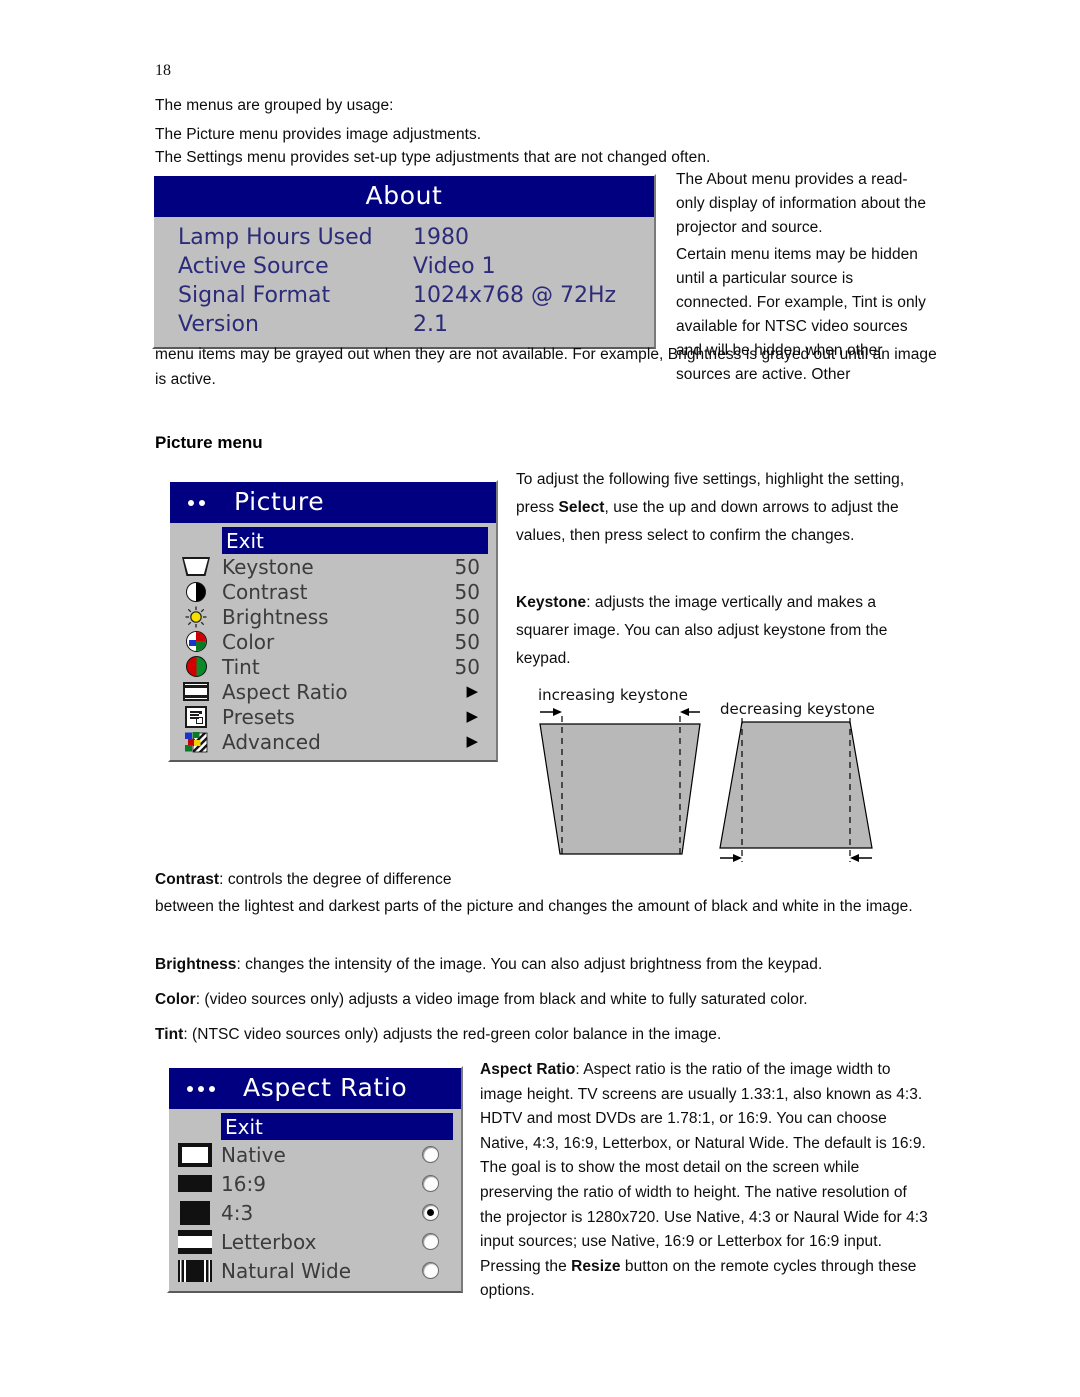 The height and width of the screenshot is (1397, 1080). Describe the element at coordinates (268, 566) in the screenshot. I see `picture-menu-item-label: Keystone` at that location.